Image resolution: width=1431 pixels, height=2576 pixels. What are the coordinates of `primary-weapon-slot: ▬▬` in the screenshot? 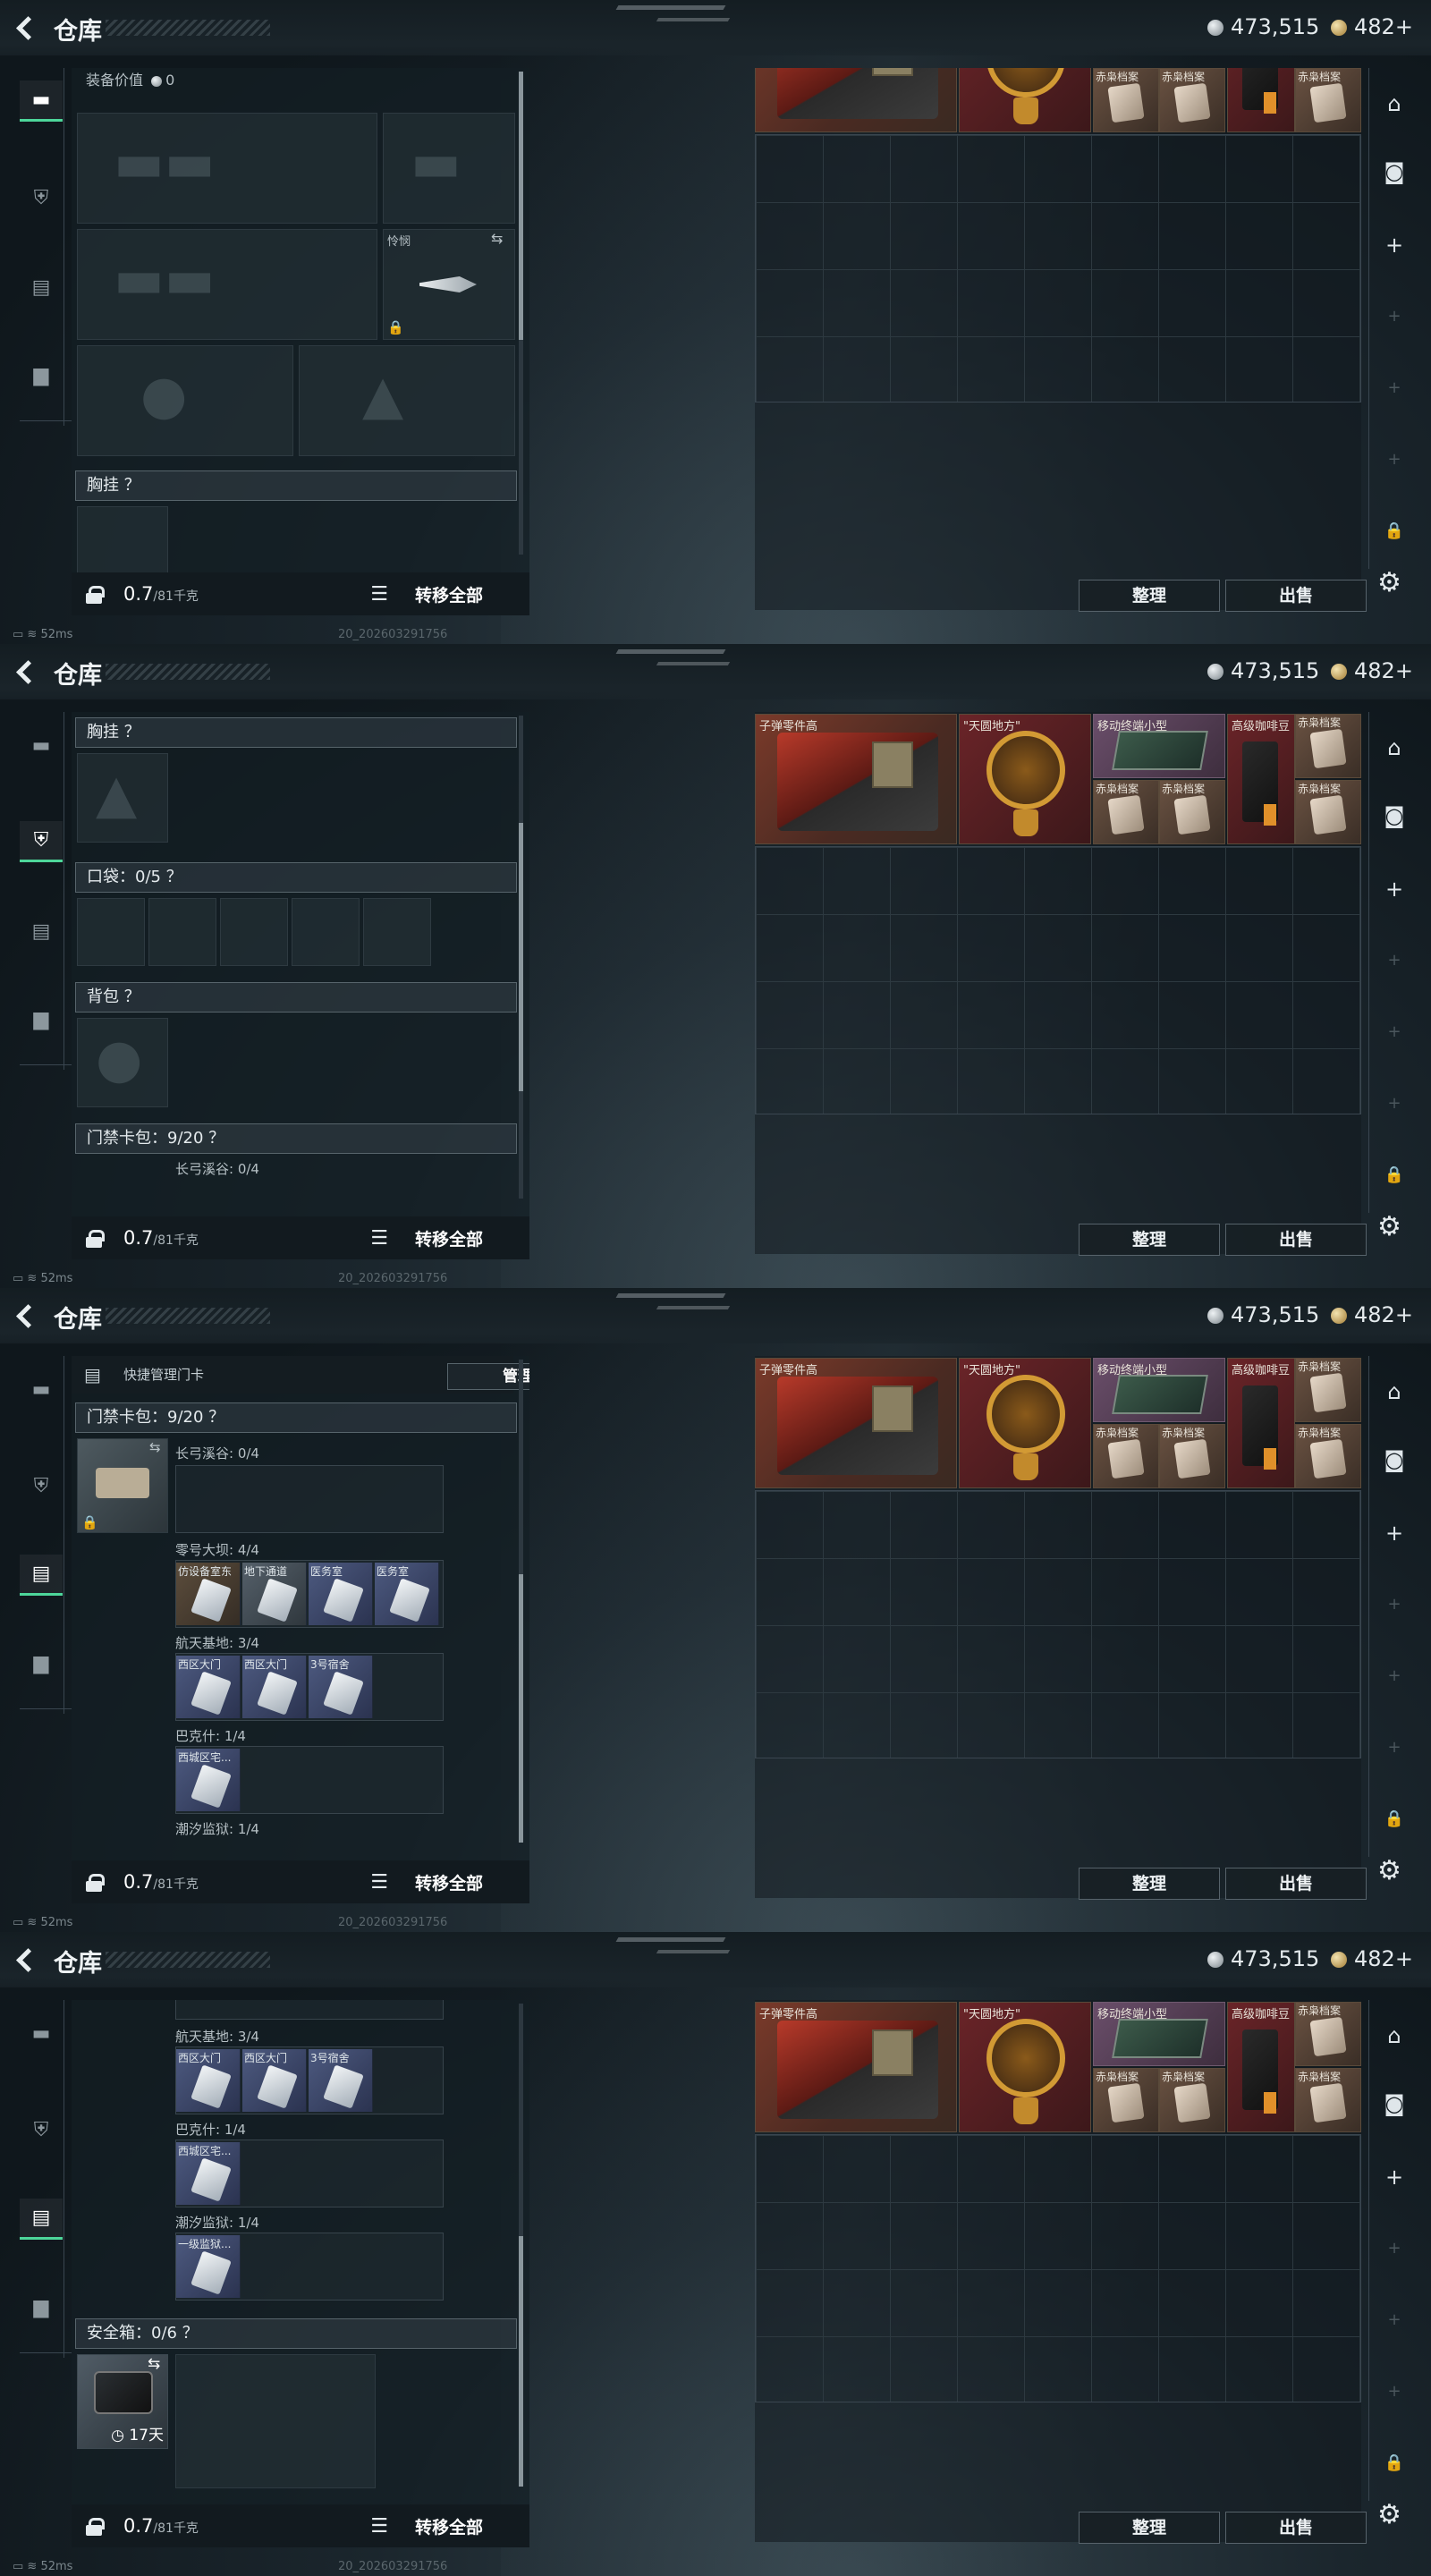 It's located at (227, 168).